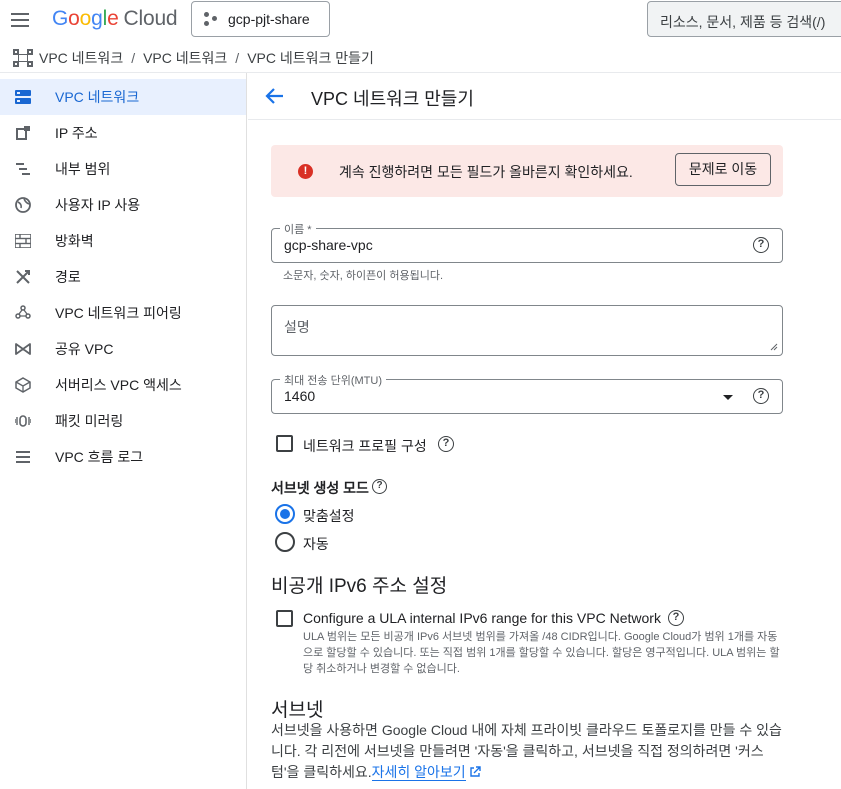 Image resolution: width=841 pixels, height=789 pixels. I want to click on name-field: 이름 * gcp-share-vpc ?, so click(527, 242).